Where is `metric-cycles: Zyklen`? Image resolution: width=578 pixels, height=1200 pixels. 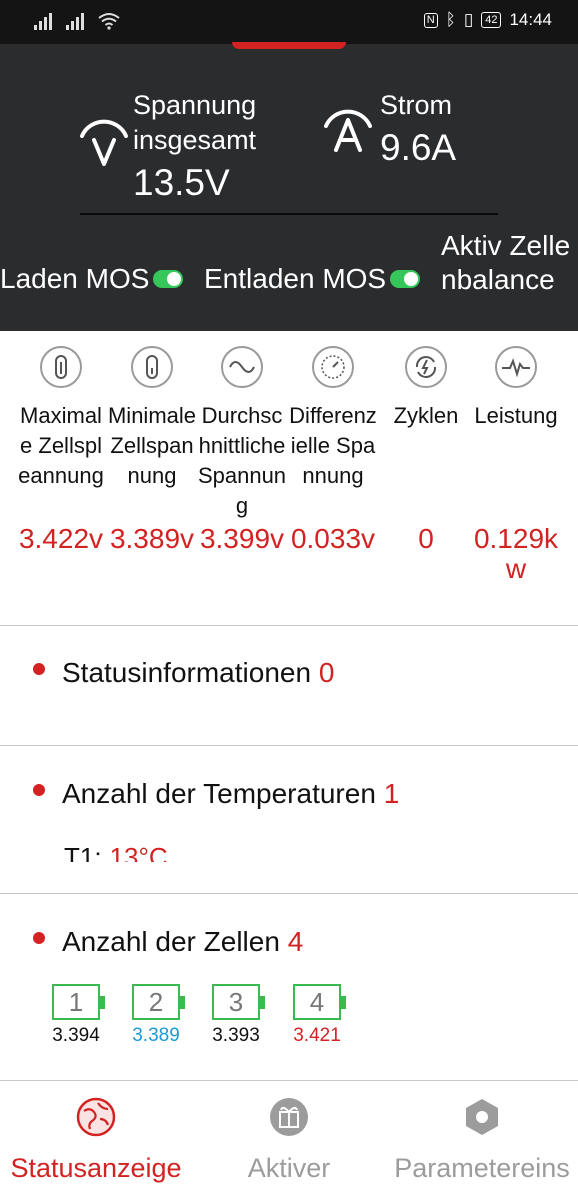 metric-cycles: Zyklen is located at coordinates (426, 388).